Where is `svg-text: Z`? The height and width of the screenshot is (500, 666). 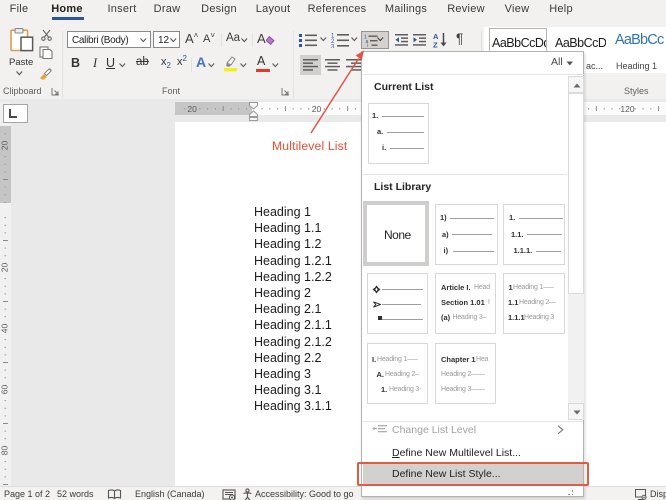 svg-text: Z is located at coordinates (435, 45).